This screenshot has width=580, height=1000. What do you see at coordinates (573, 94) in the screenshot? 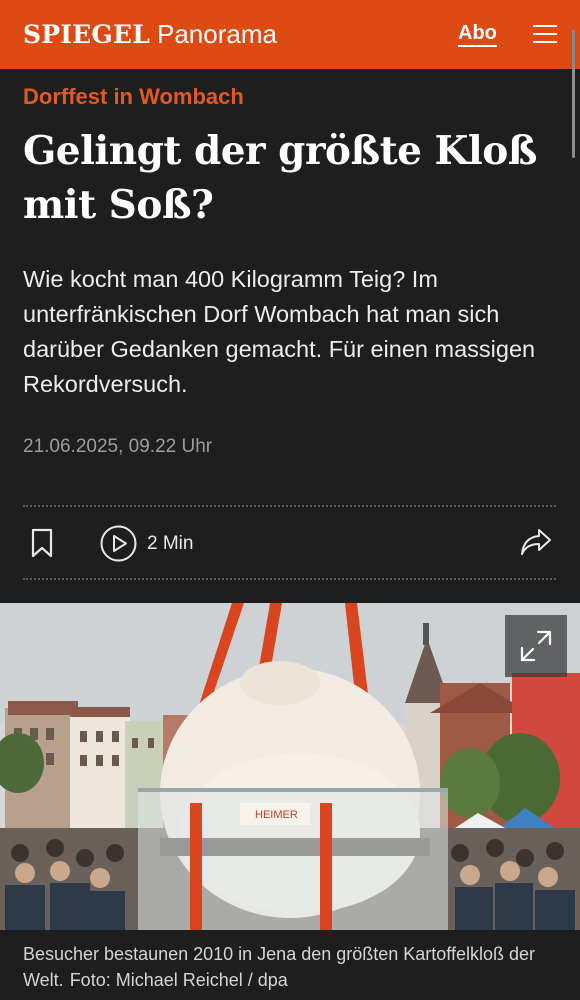
I see `scrollbar` at bounding box center [573, 94].